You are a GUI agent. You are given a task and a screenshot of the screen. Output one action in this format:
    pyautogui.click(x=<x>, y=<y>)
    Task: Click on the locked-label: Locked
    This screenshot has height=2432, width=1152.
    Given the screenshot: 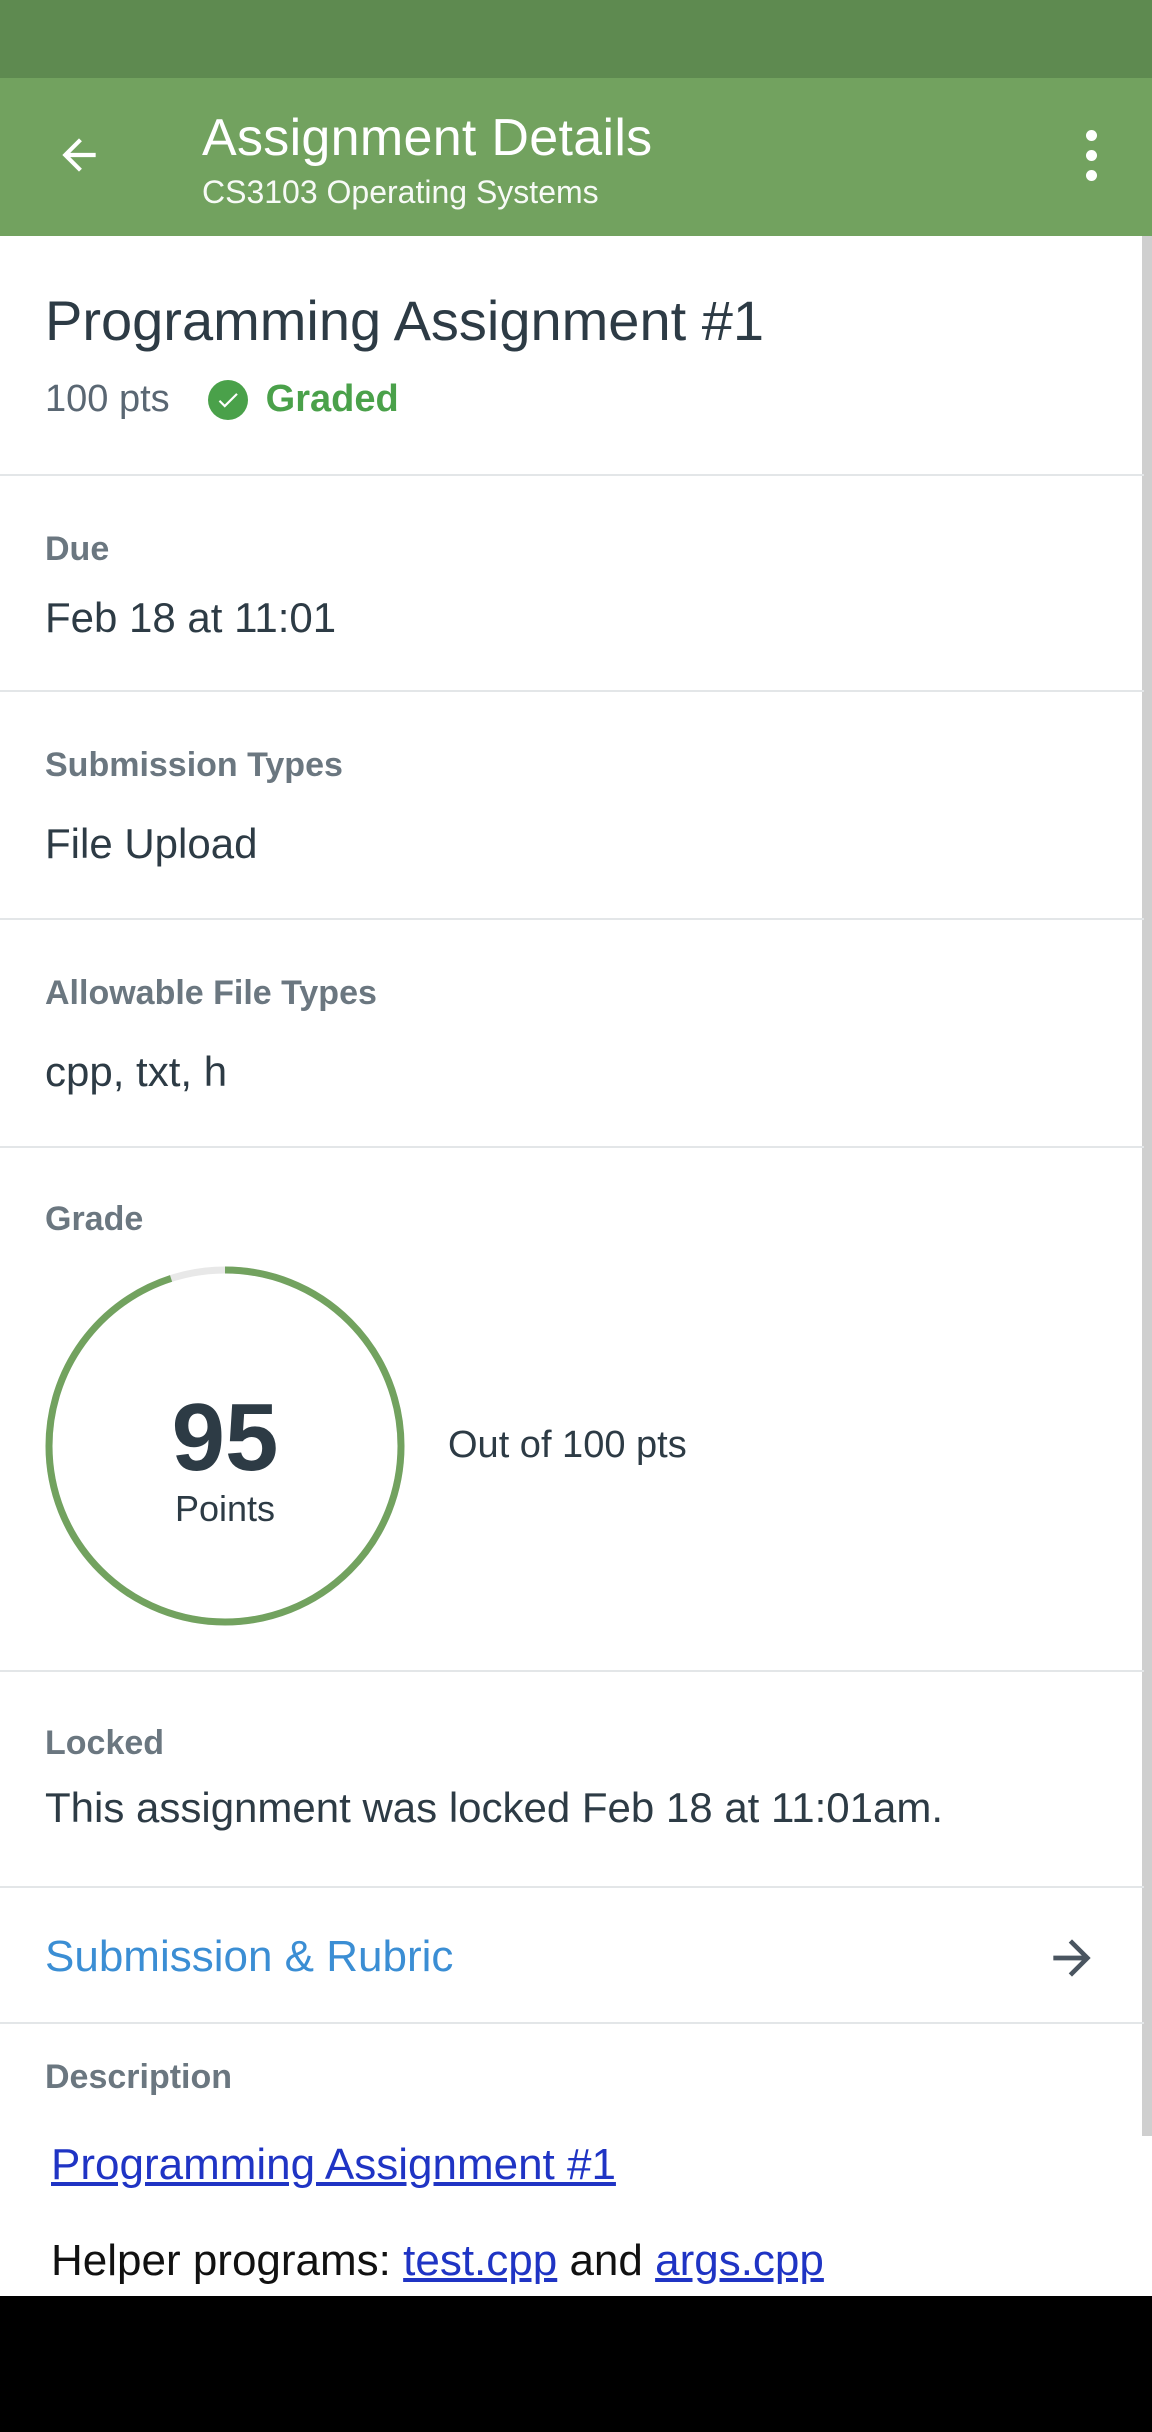 What is the action you would take?
    pyautogui.click(x=105, y=1743)
    